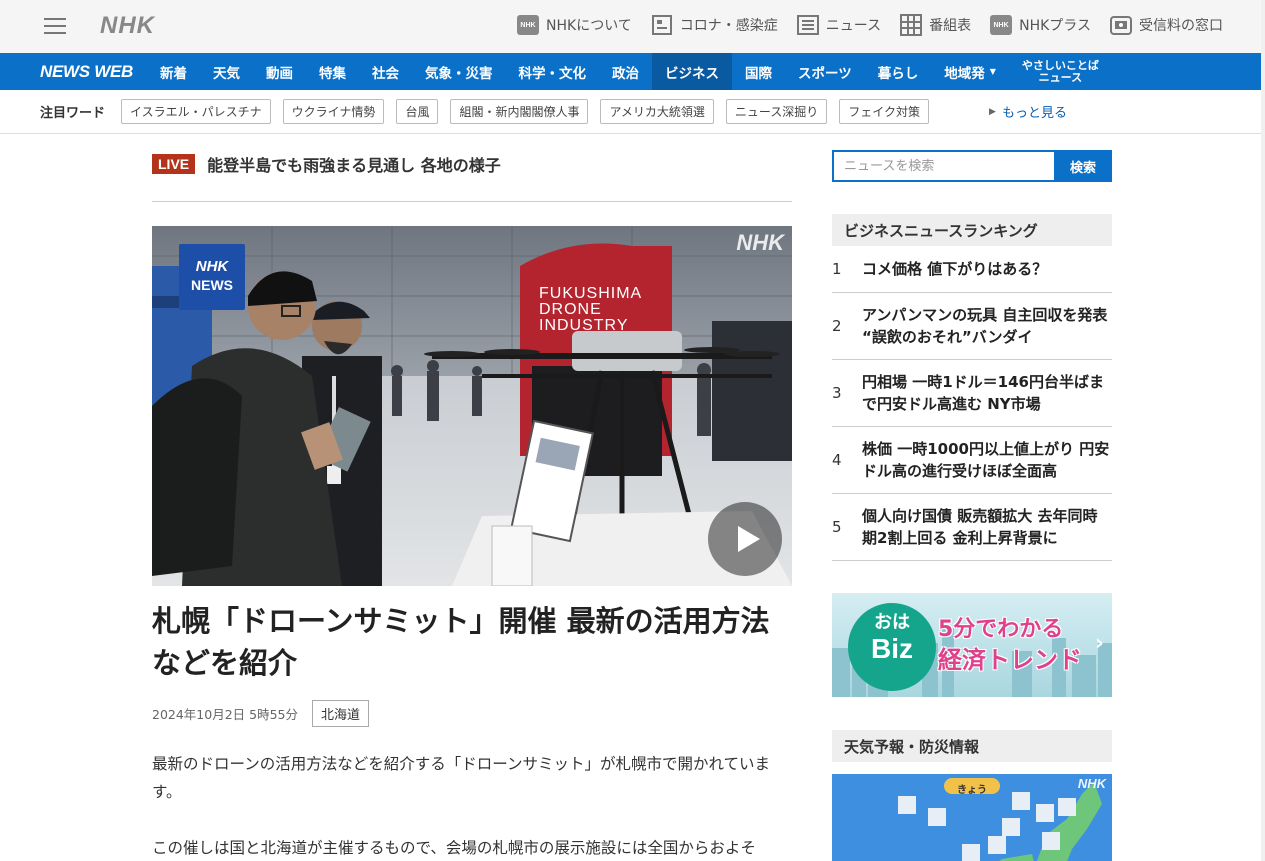 The width and height of the screenshot is (1265, 861). Describe the element at coordinates (461, 642) in the screenshot. I see `article-title: 札幌「ドローンサミット」開催 最新の活用方法などを紹介` at that location.